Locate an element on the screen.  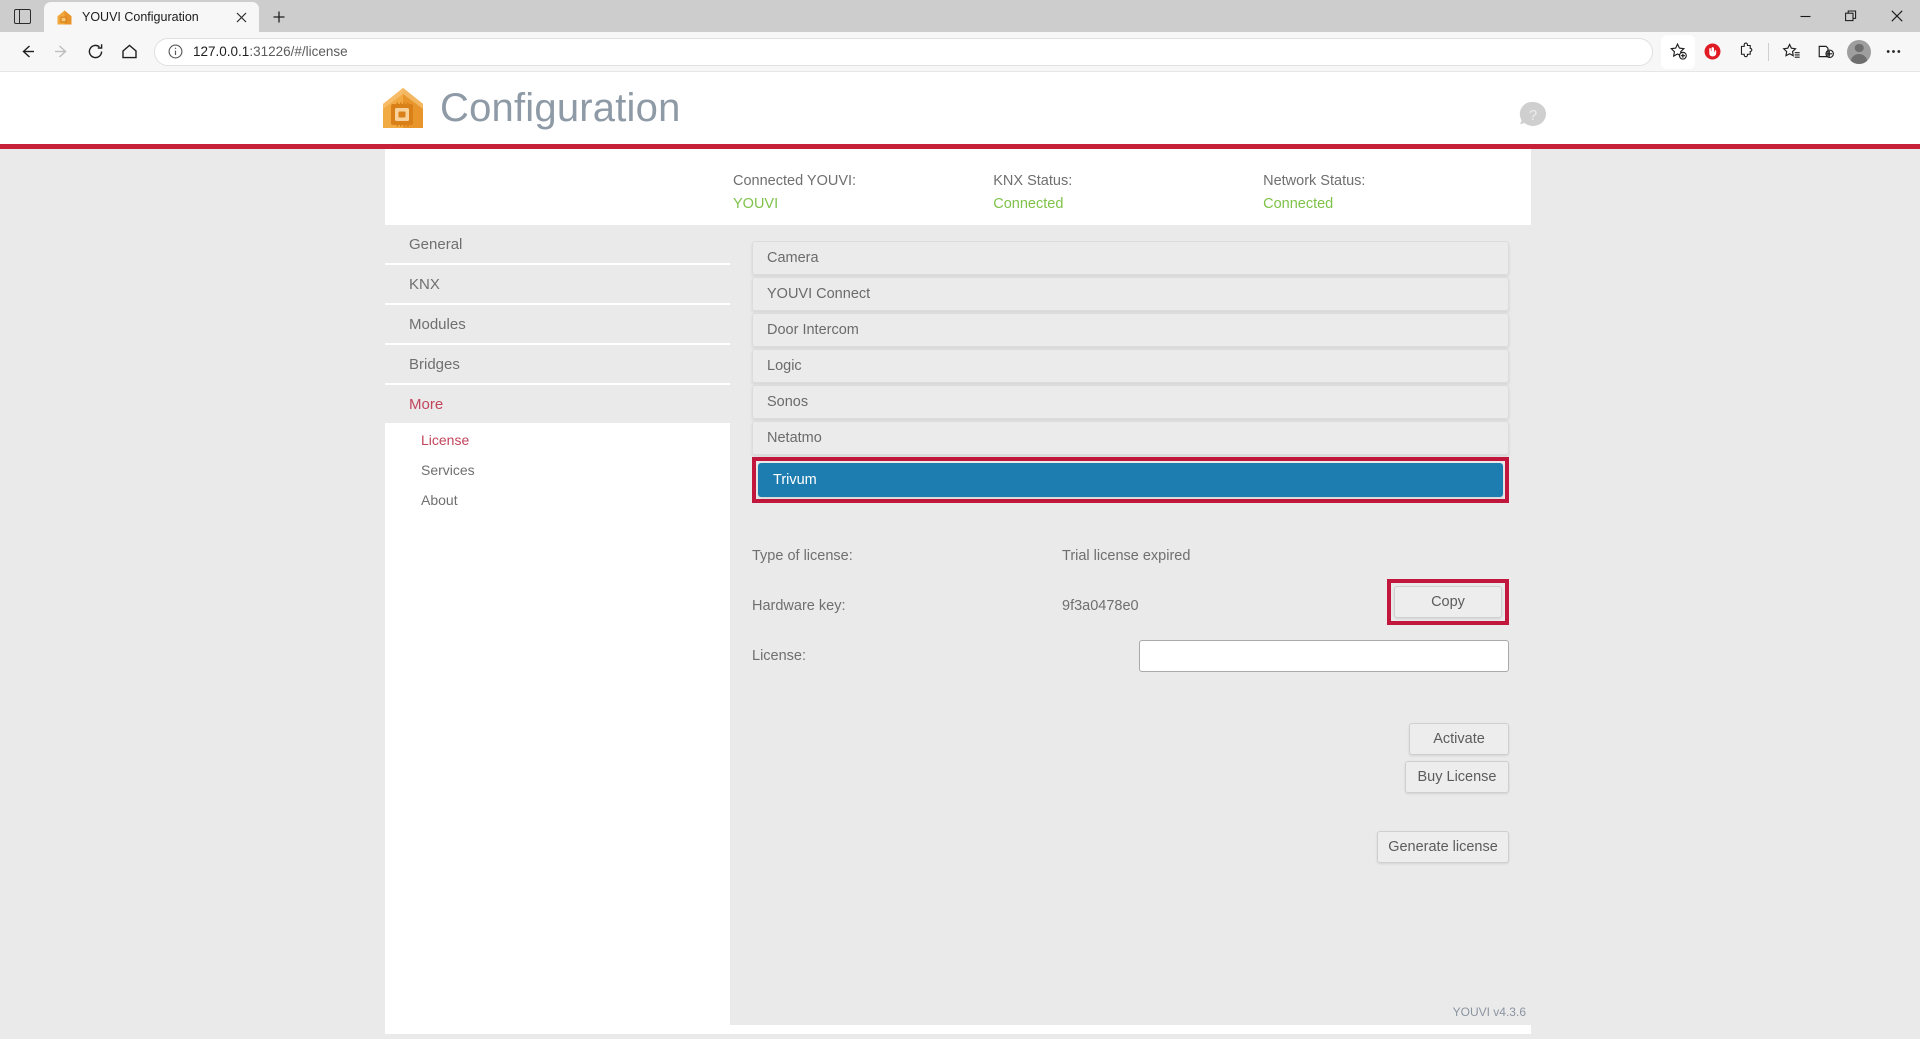
restore-button is located at coordinates (1851, 16).